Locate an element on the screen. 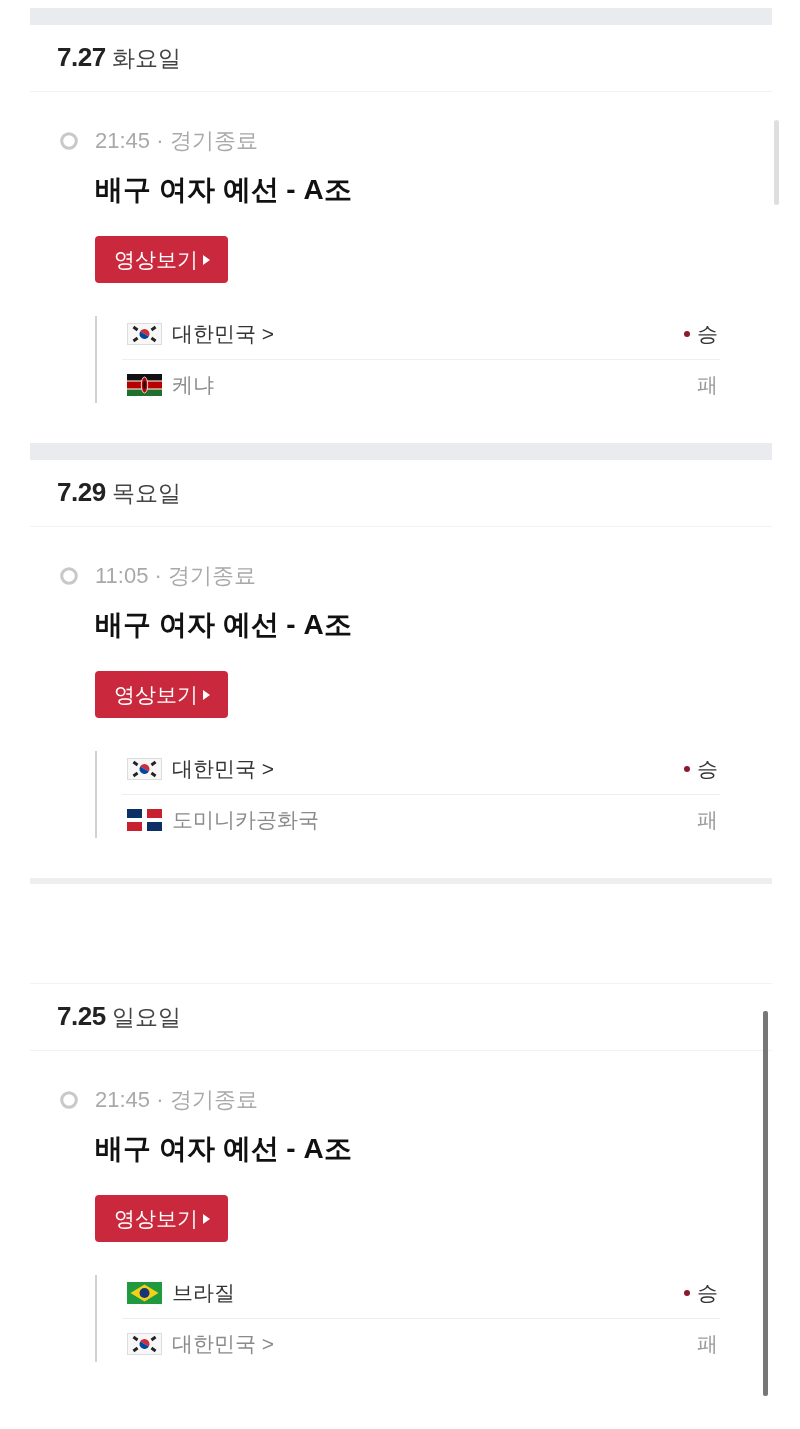 Image resolution: width=800 pixels, height=1429 pixels. date-label: 7.25 is located at coordinates (81, 1016).